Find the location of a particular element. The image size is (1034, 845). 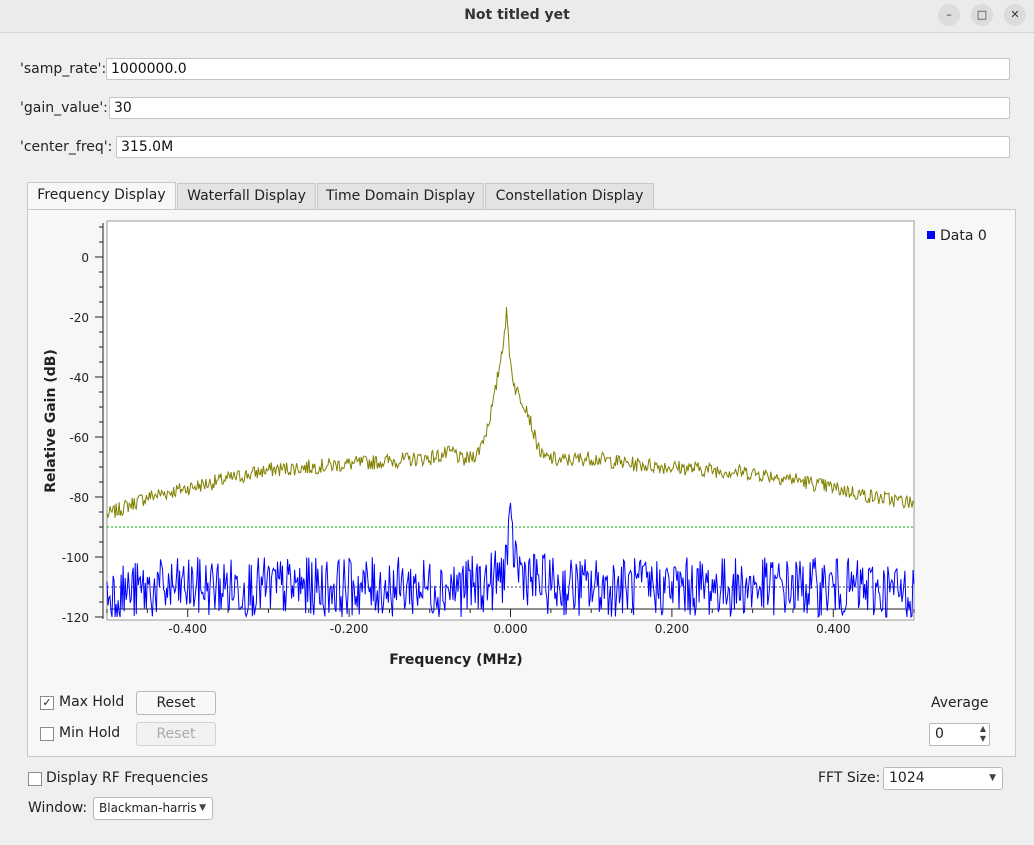

fft-size-label: FFT Size: is located at coordinates (849, 778).